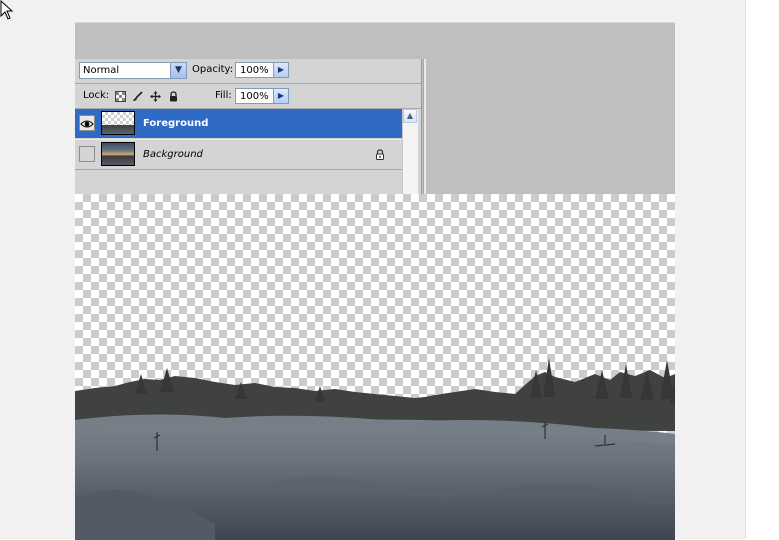 This screenshot has width=779, height=540. I want to click on mouse-pointer-icon, so click(7, 10).